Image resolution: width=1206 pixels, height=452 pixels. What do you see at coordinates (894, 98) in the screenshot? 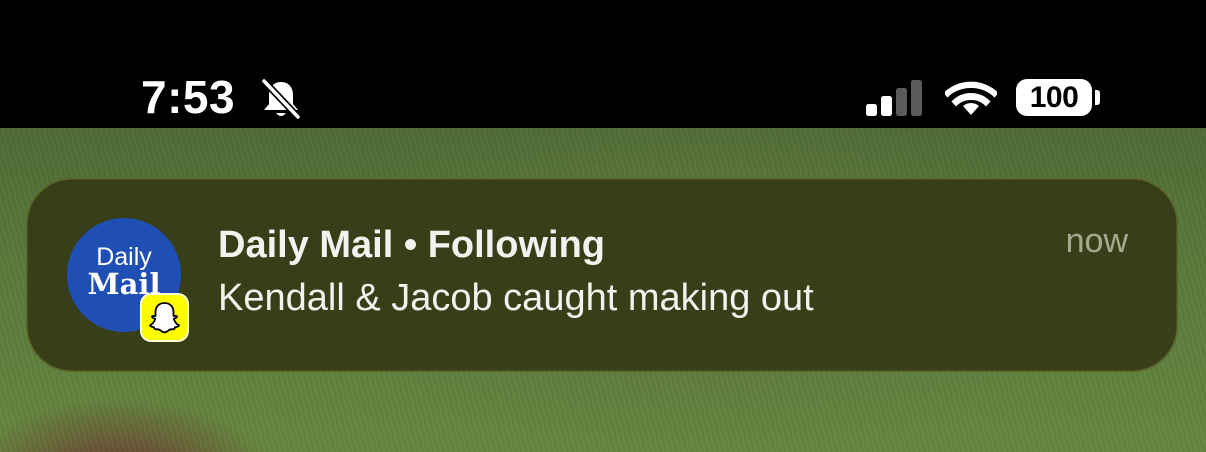
I see `cellular-signal-icon` at bounding box center [894, 98].